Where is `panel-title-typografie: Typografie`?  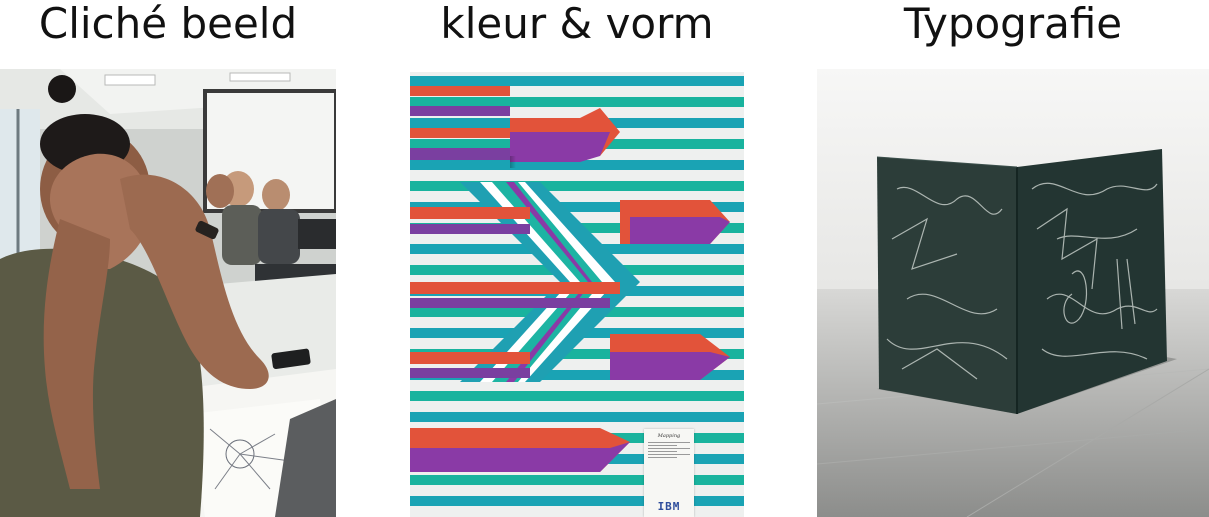 panel-title-typografie: Typografie is located at coordinates (1013, 24).